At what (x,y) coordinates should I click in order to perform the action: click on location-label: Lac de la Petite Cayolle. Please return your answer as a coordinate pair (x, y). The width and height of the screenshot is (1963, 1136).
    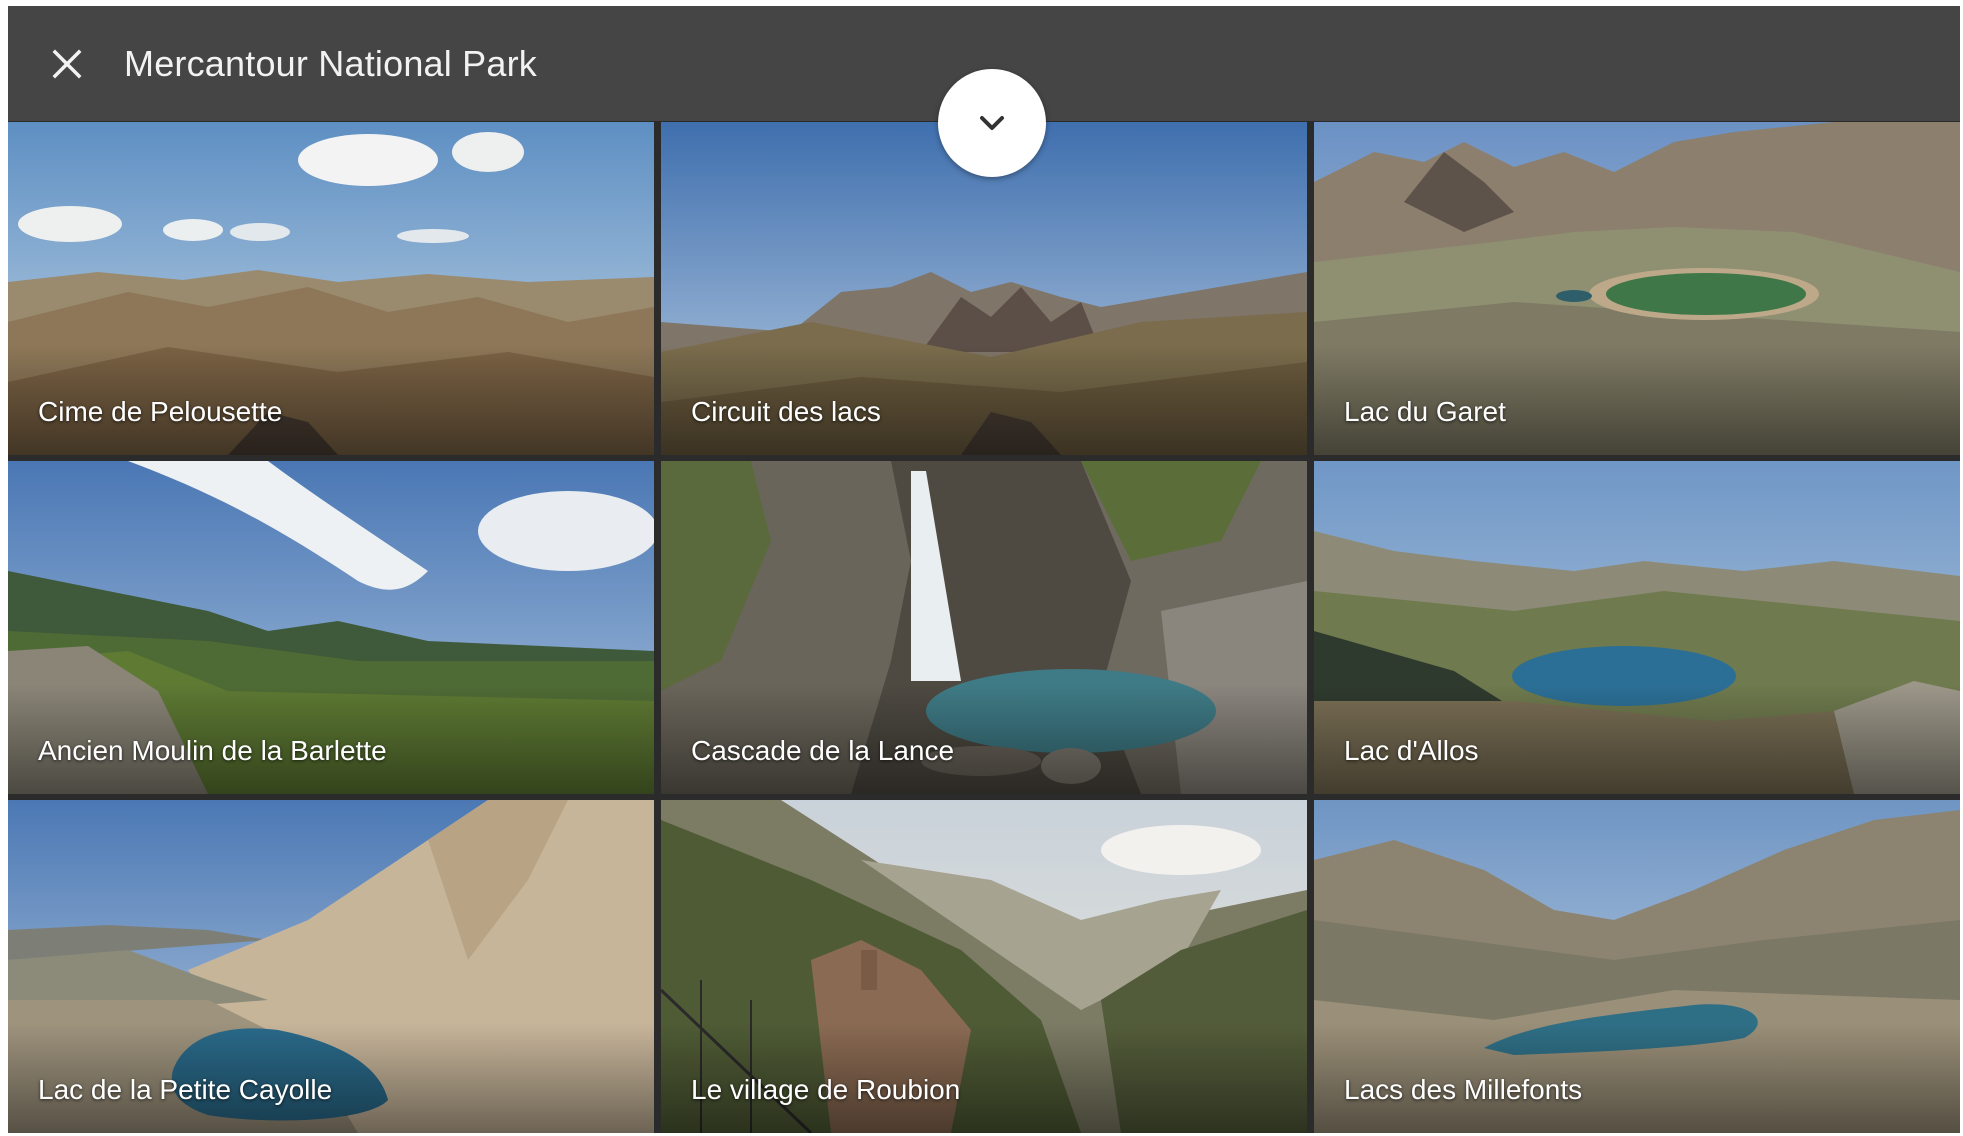
    Looking at the image, I should click on (185, 1089).